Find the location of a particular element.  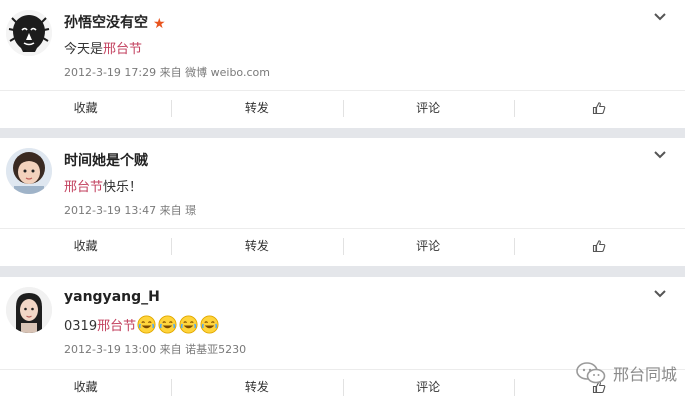

username-text: 孙悟空没有空 is located at coordinates (106, 23).